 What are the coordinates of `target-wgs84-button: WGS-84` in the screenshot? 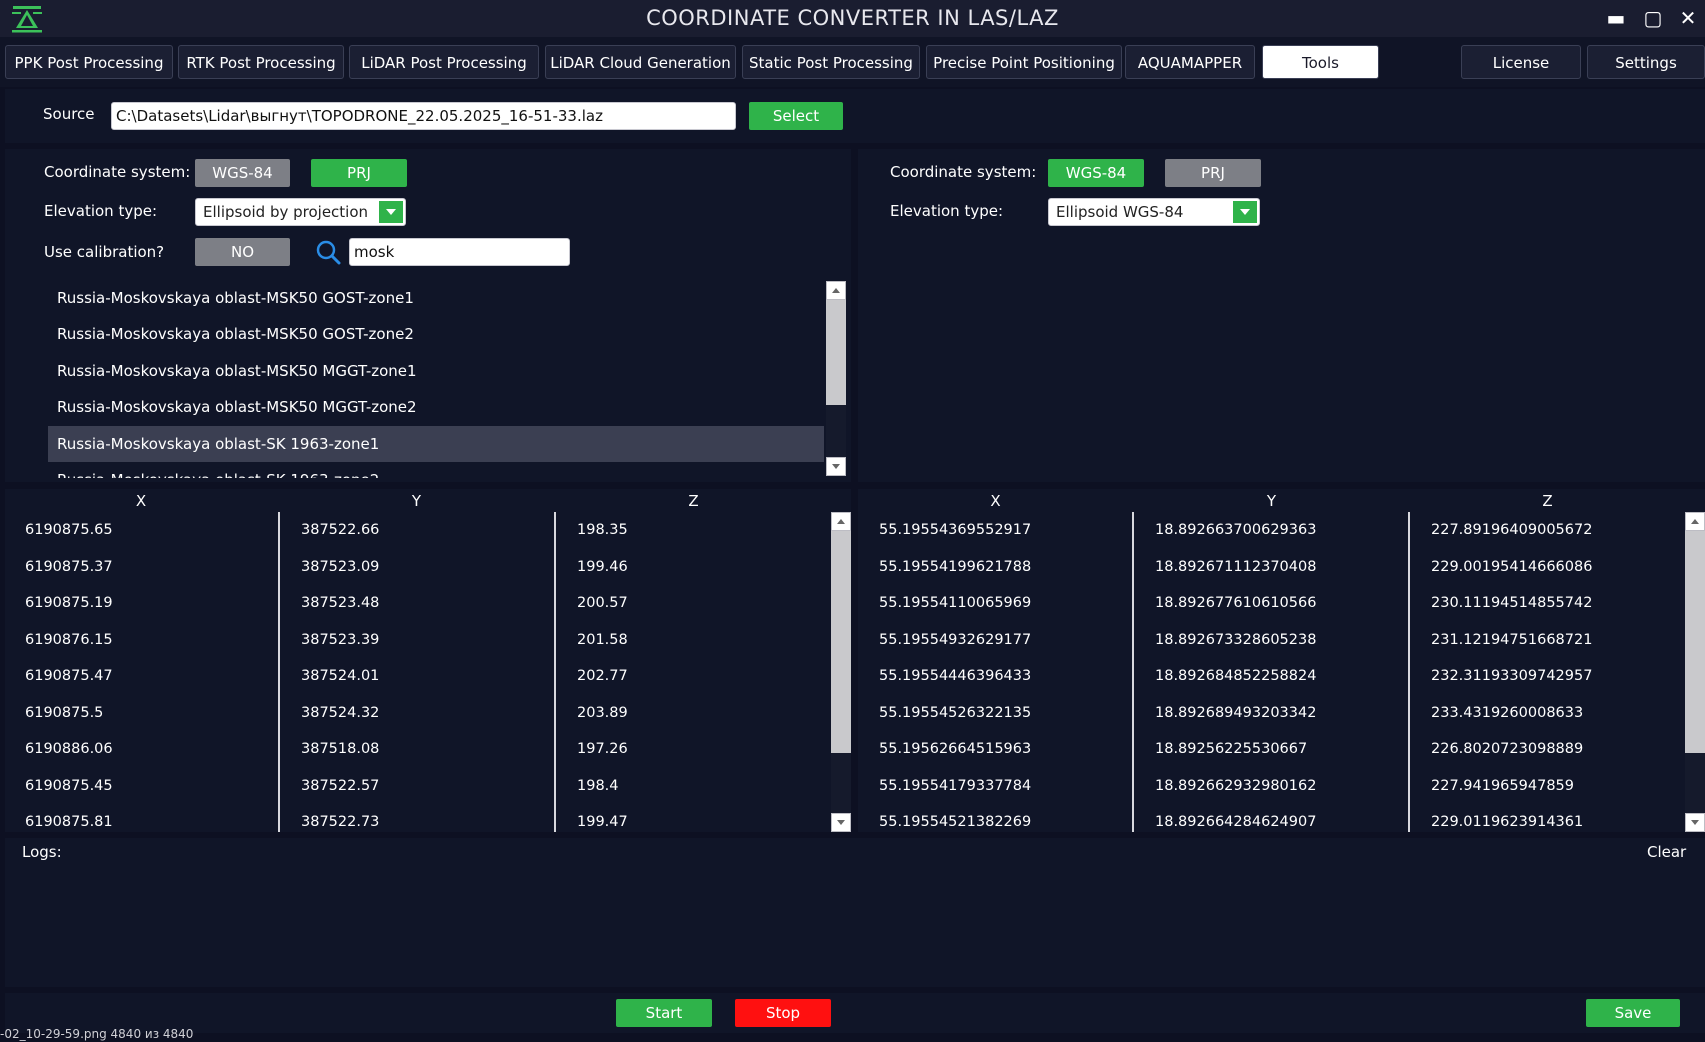 It's located at (1096, 173).